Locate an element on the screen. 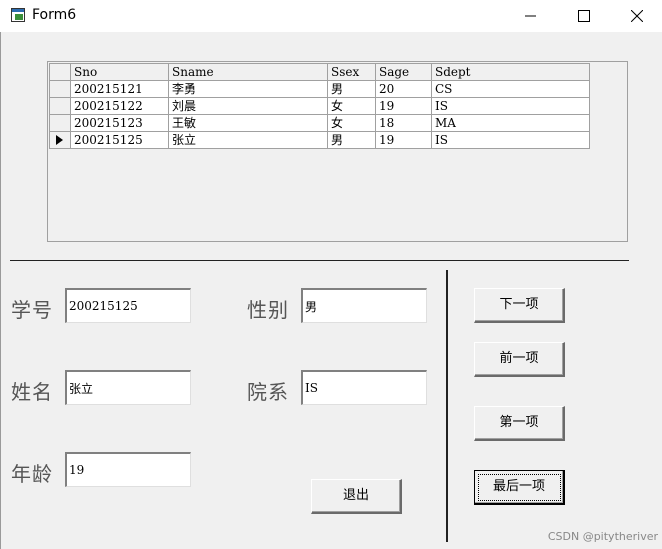  minimize-button is located at coordinates (531, 16).